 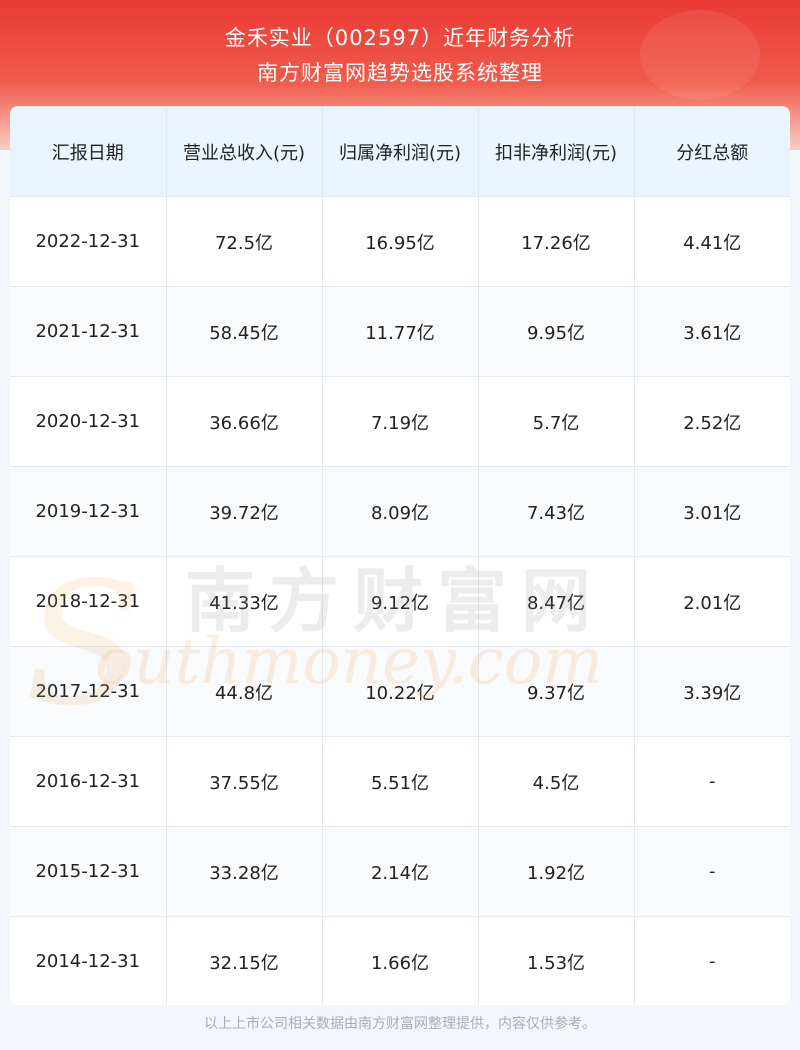 I want to click on table-cell: 36.66亿, so click(x=244, y=421).